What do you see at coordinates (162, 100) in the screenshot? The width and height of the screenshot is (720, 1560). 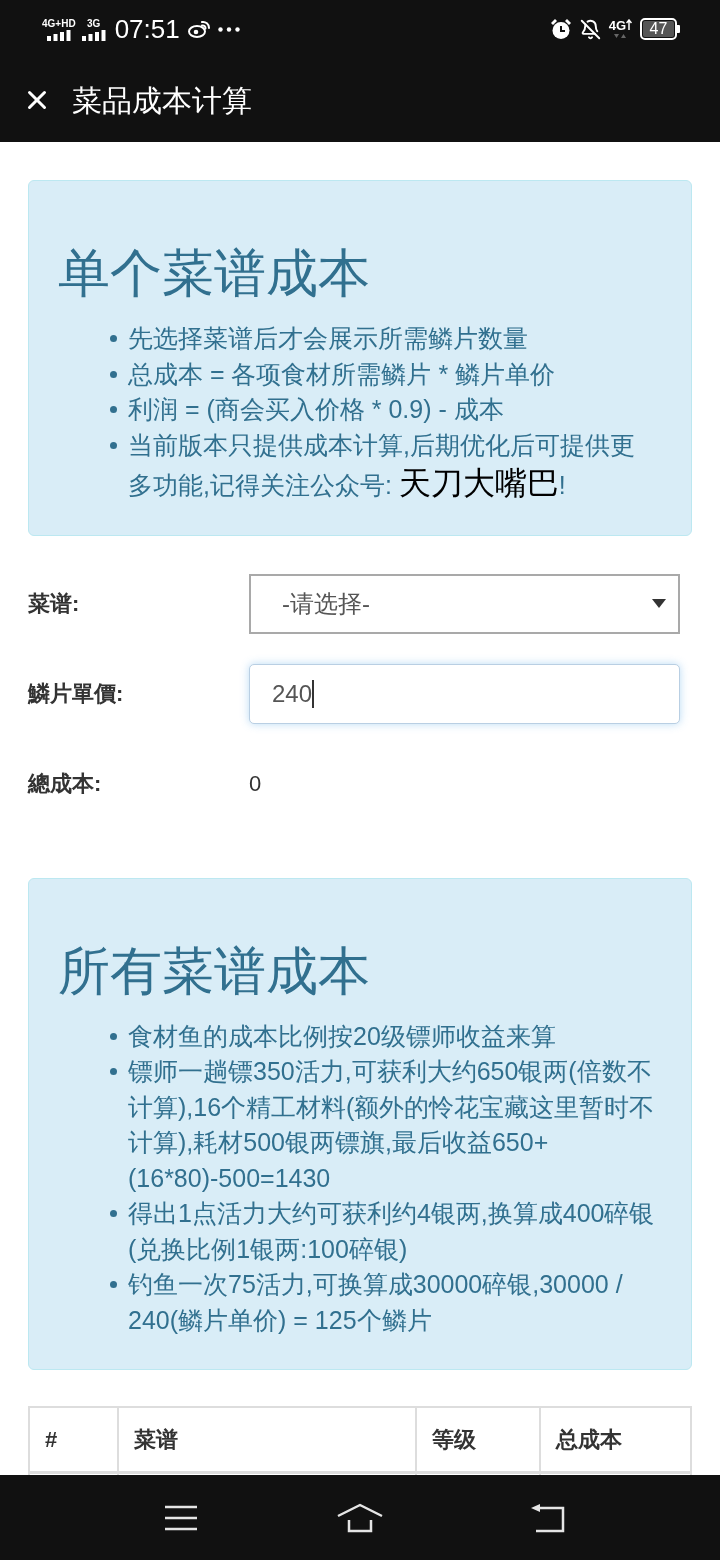 I see `page-title: 菜品成本计算` at bounding box center [162, 100].